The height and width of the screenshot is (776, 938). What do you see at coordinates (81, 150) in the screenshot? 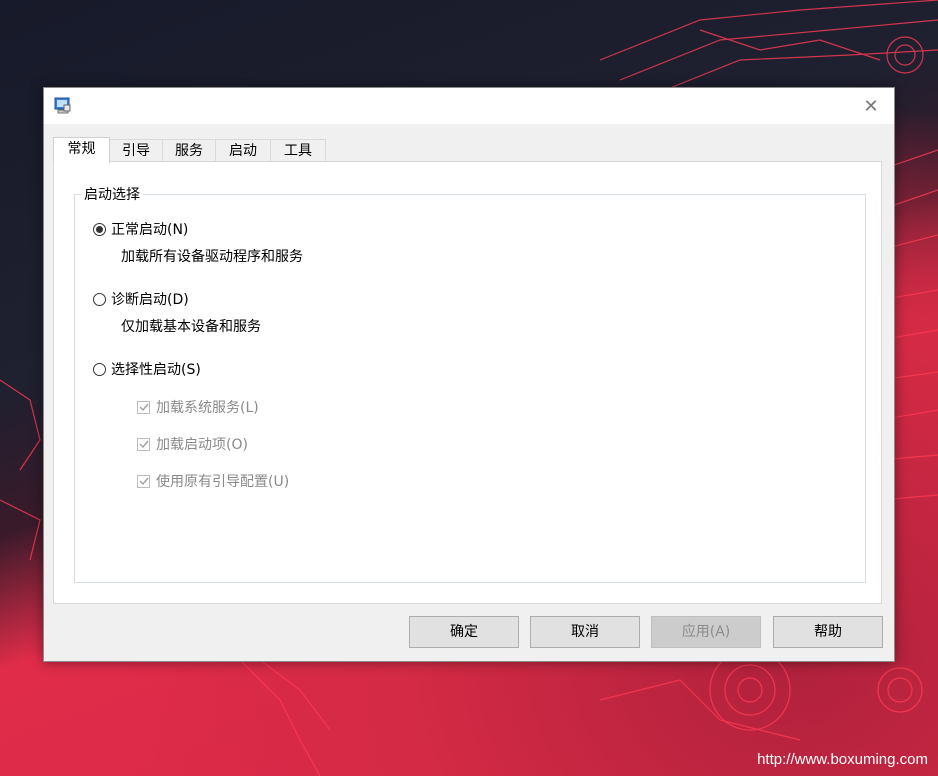
I see `tab-general: 常规` at bounding box center [81, 150].